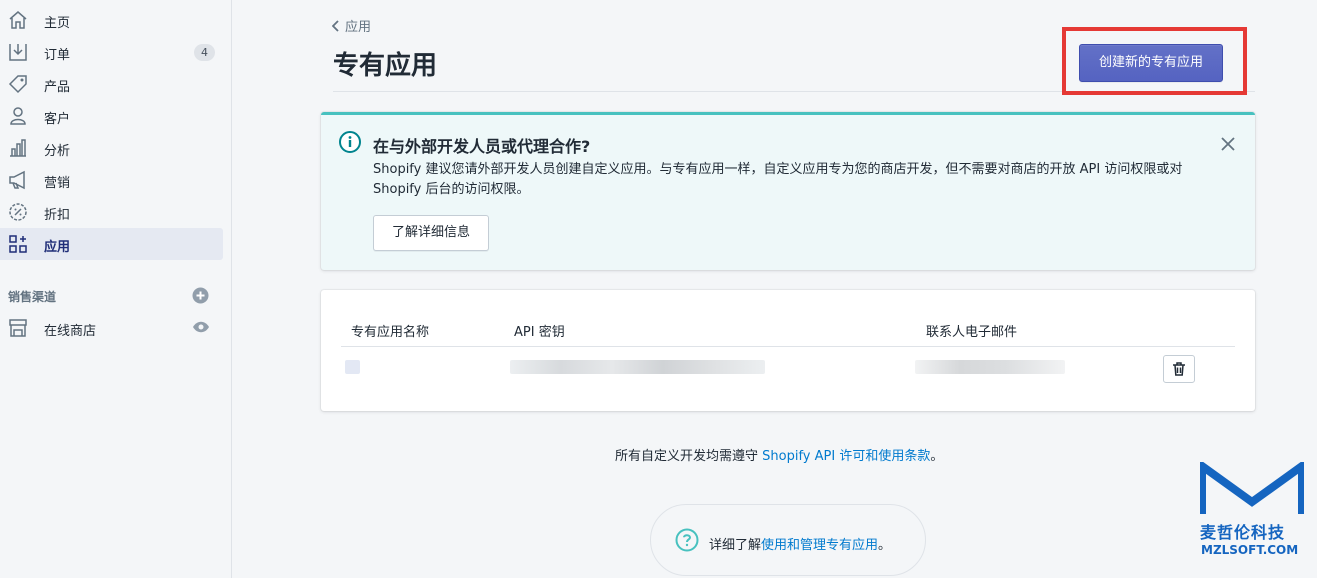 This screenshot has height=578, width=1317. Describe the element at coordinates (352, 367) in the screenshot. I see `redacted-app-name` at that location.